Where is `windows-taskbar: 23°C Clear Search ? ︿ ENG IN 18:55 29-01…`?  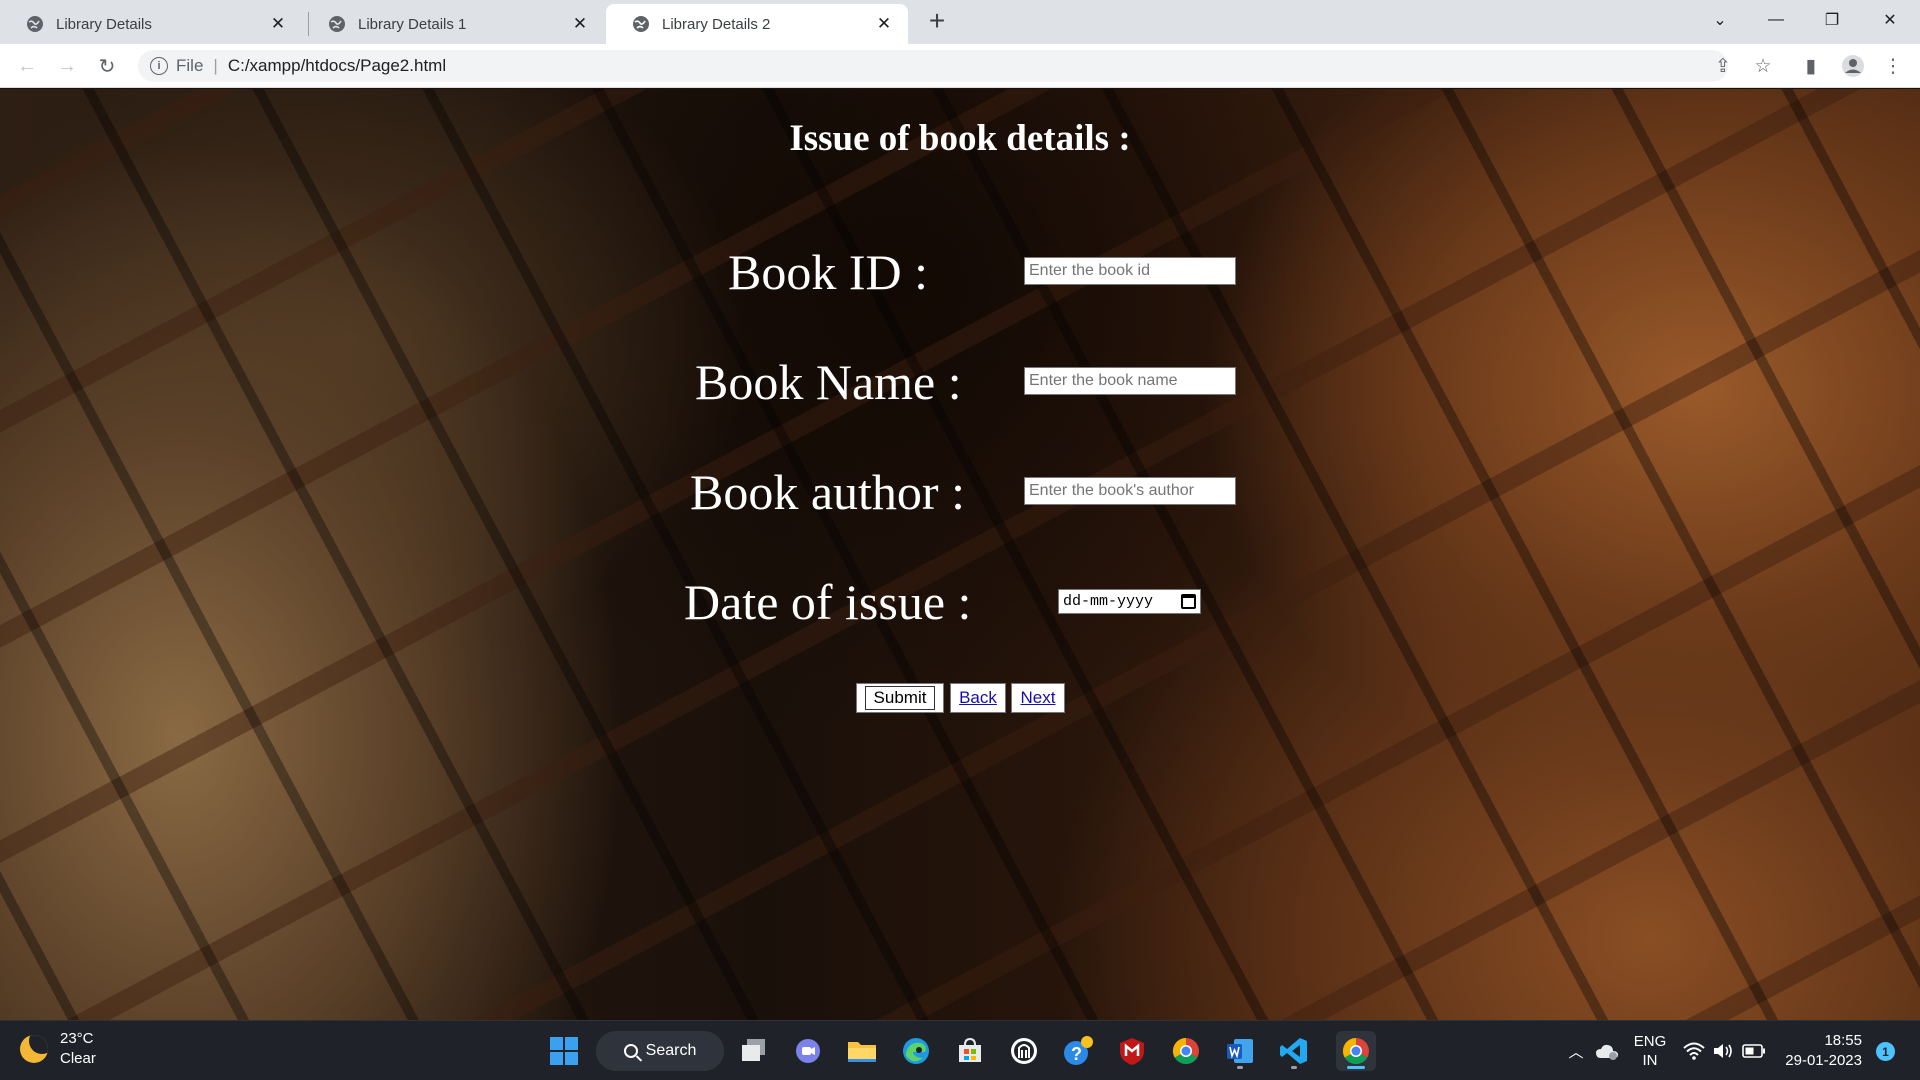 windows-taskbar: 23°C Clear Search ? ︿ ENG IN 18:55 29-01… is located at coordinates (960, 1050).